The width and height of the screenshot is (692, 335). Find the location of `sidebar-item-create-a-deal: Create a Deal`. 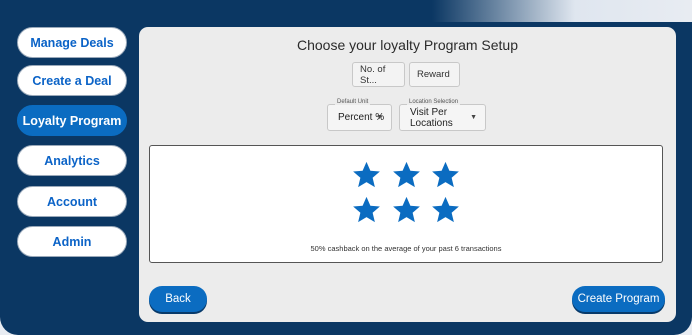

sidebar-item-create-a-deal: Create a Deal is located at coordinates (72, 80).